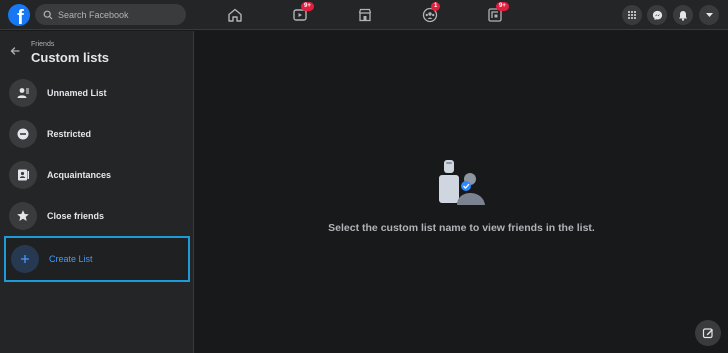  I want to click on compose-icon, so click(707, 333).